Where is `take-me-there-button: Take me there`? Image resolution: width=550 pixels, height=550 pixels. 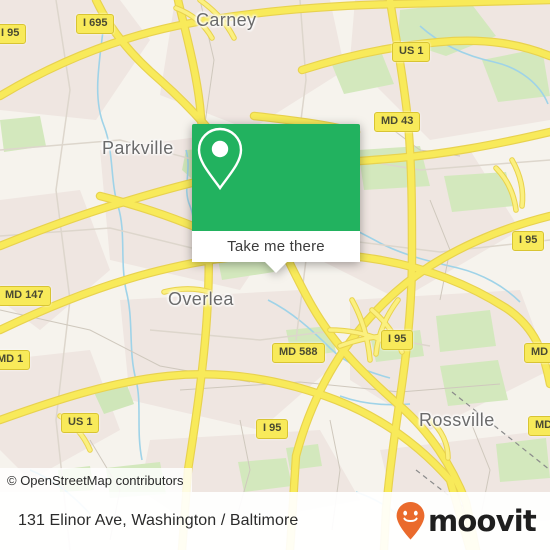
take-me-there-button: Take me there is located at coordinates (276, 246).